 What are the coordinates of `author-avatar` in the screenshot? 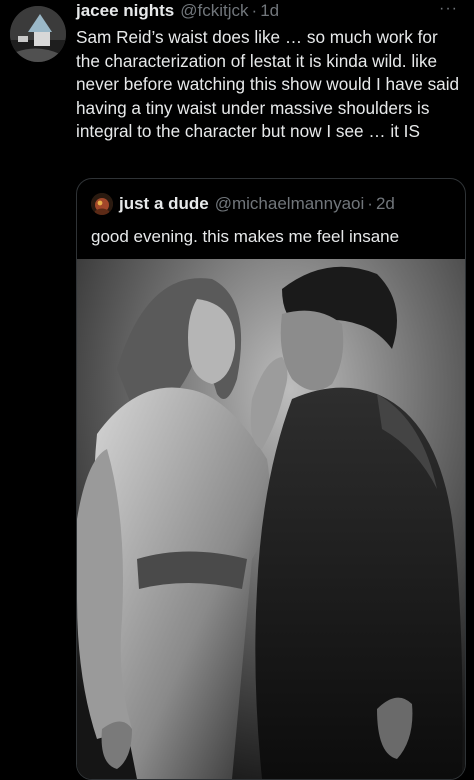 It's located at (38, 34).